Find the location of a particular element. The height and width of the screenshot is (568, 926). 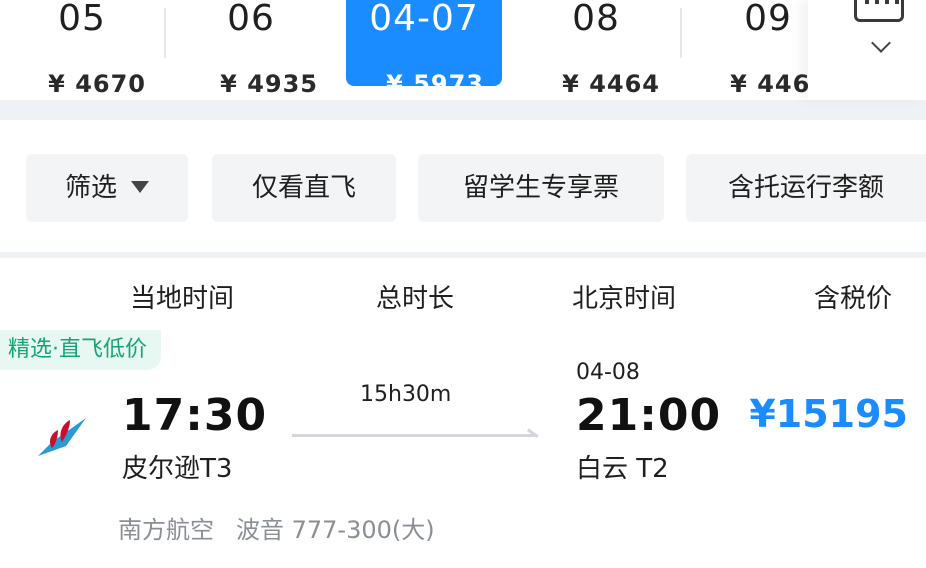

date-option-04-07-selected: 04-07 ¥ 5973 is located at coordinates (424, 49).